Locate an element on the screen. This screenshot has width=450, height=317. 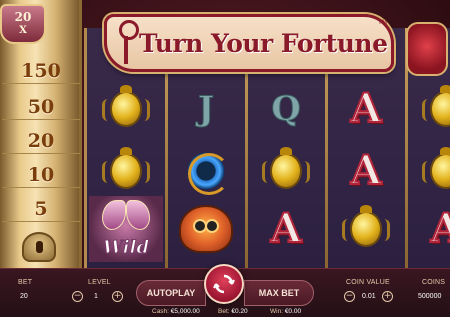
owl-symbol is located at coordinates (206, 229).